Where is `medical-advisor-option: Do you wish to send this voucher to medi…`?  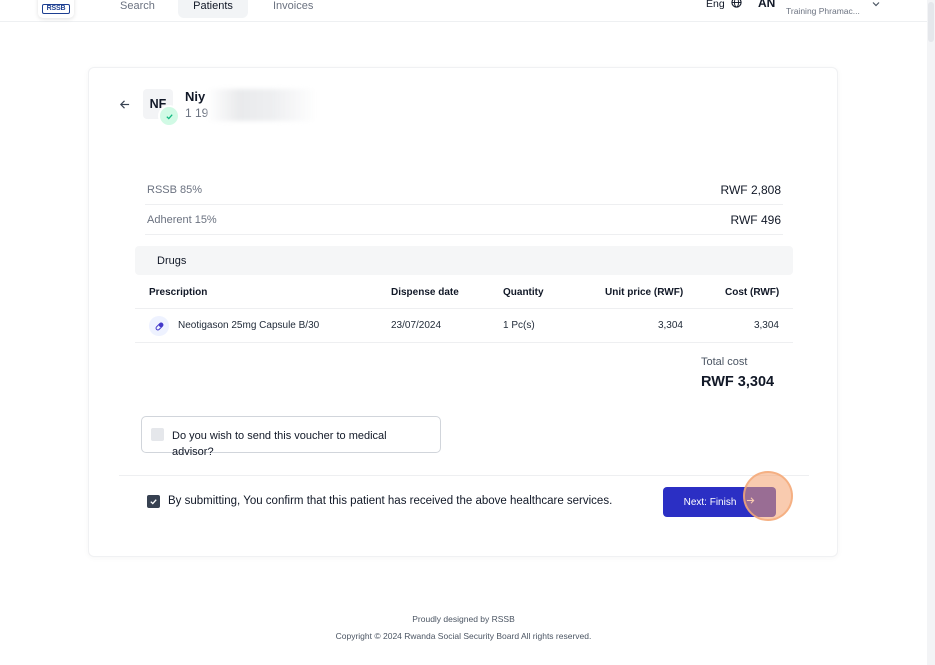 medical-advisor-option: Do you wish to send this voucher to medi… is located at coordinates (291, 437).